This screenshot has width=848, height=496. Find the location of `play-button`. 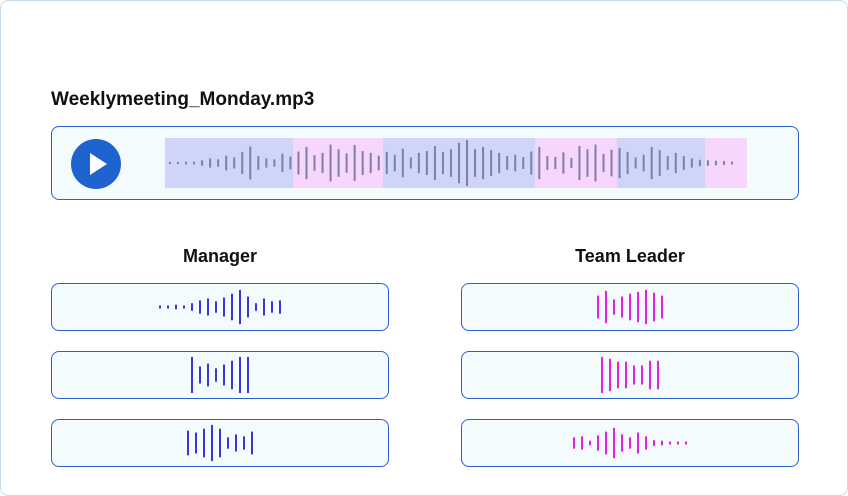

play-button is located at coordinates (96, 164).